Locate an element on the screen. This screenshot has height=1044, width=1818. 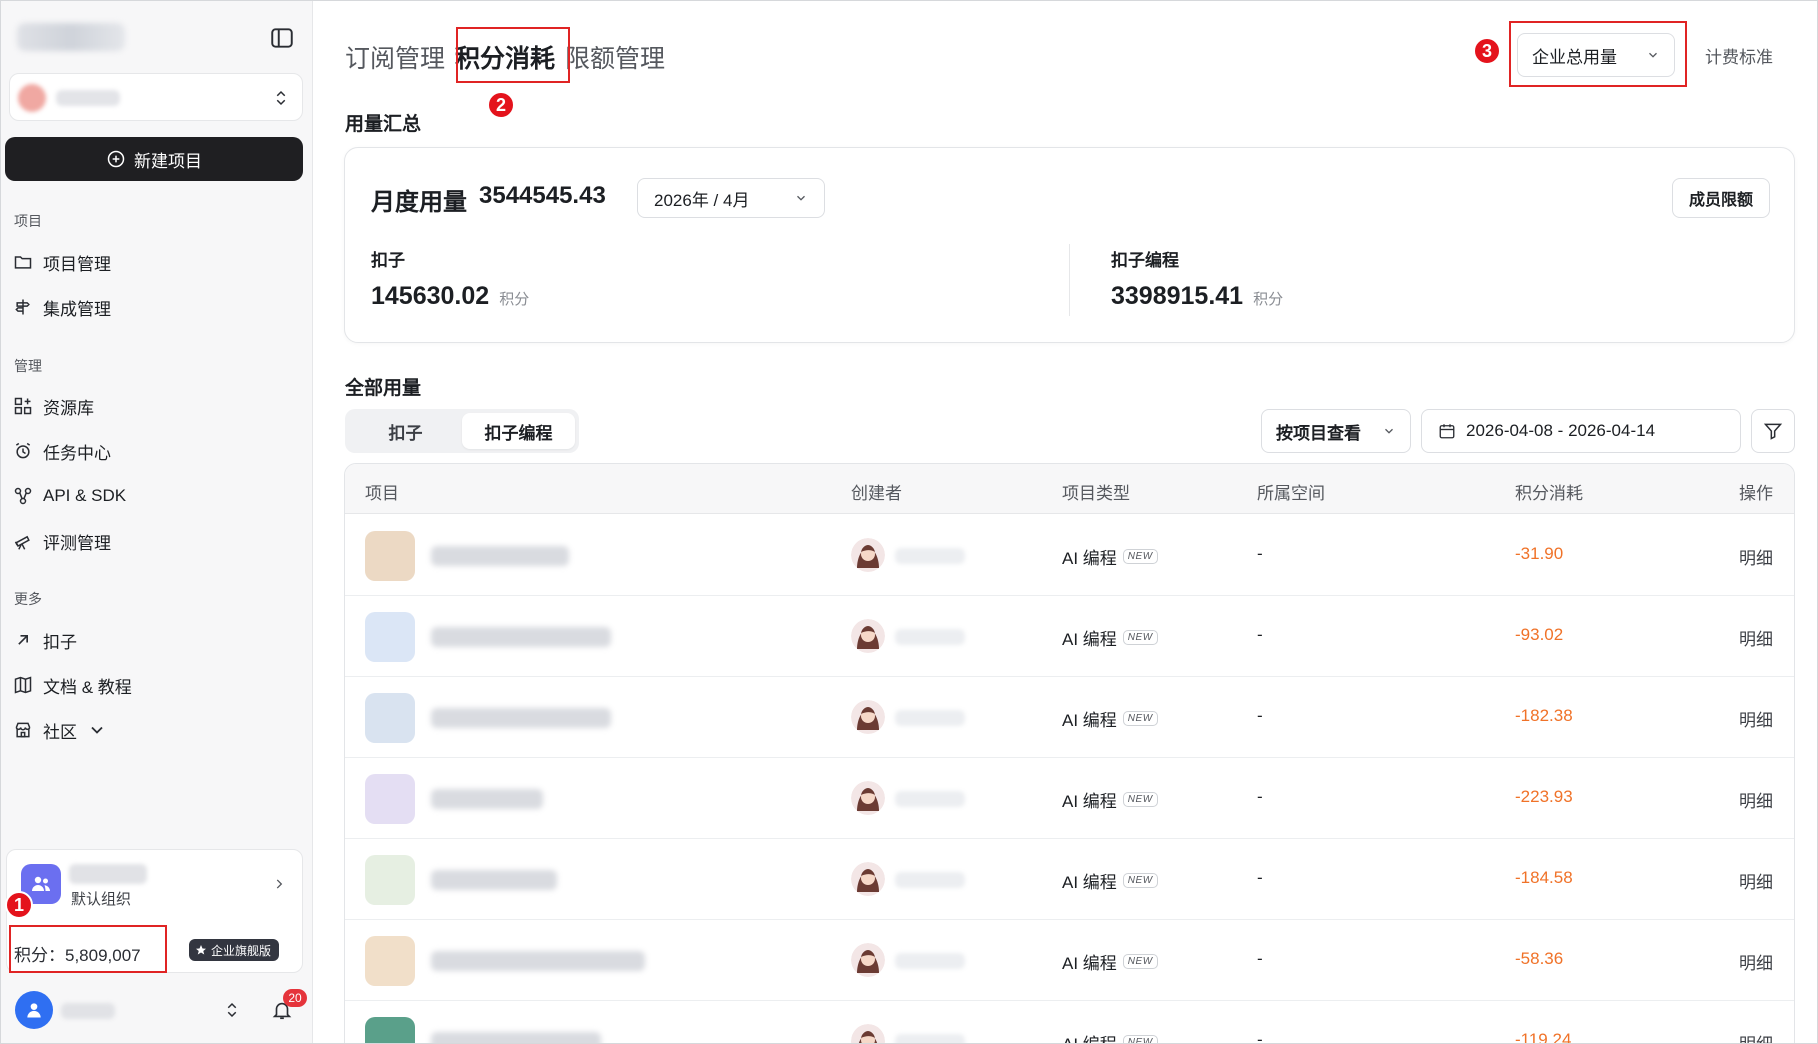
sidebar-item-label: 文档 & 教程 is located at coordinates (87, 687).